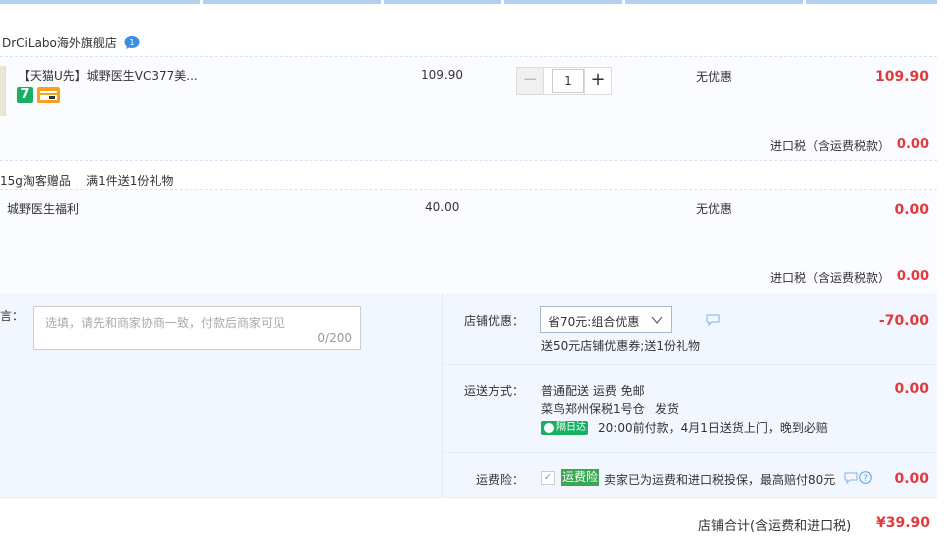  Describe the element at coordinates (911, 389) in the screenshot. I see `shipping-value: 0.00` at that location.